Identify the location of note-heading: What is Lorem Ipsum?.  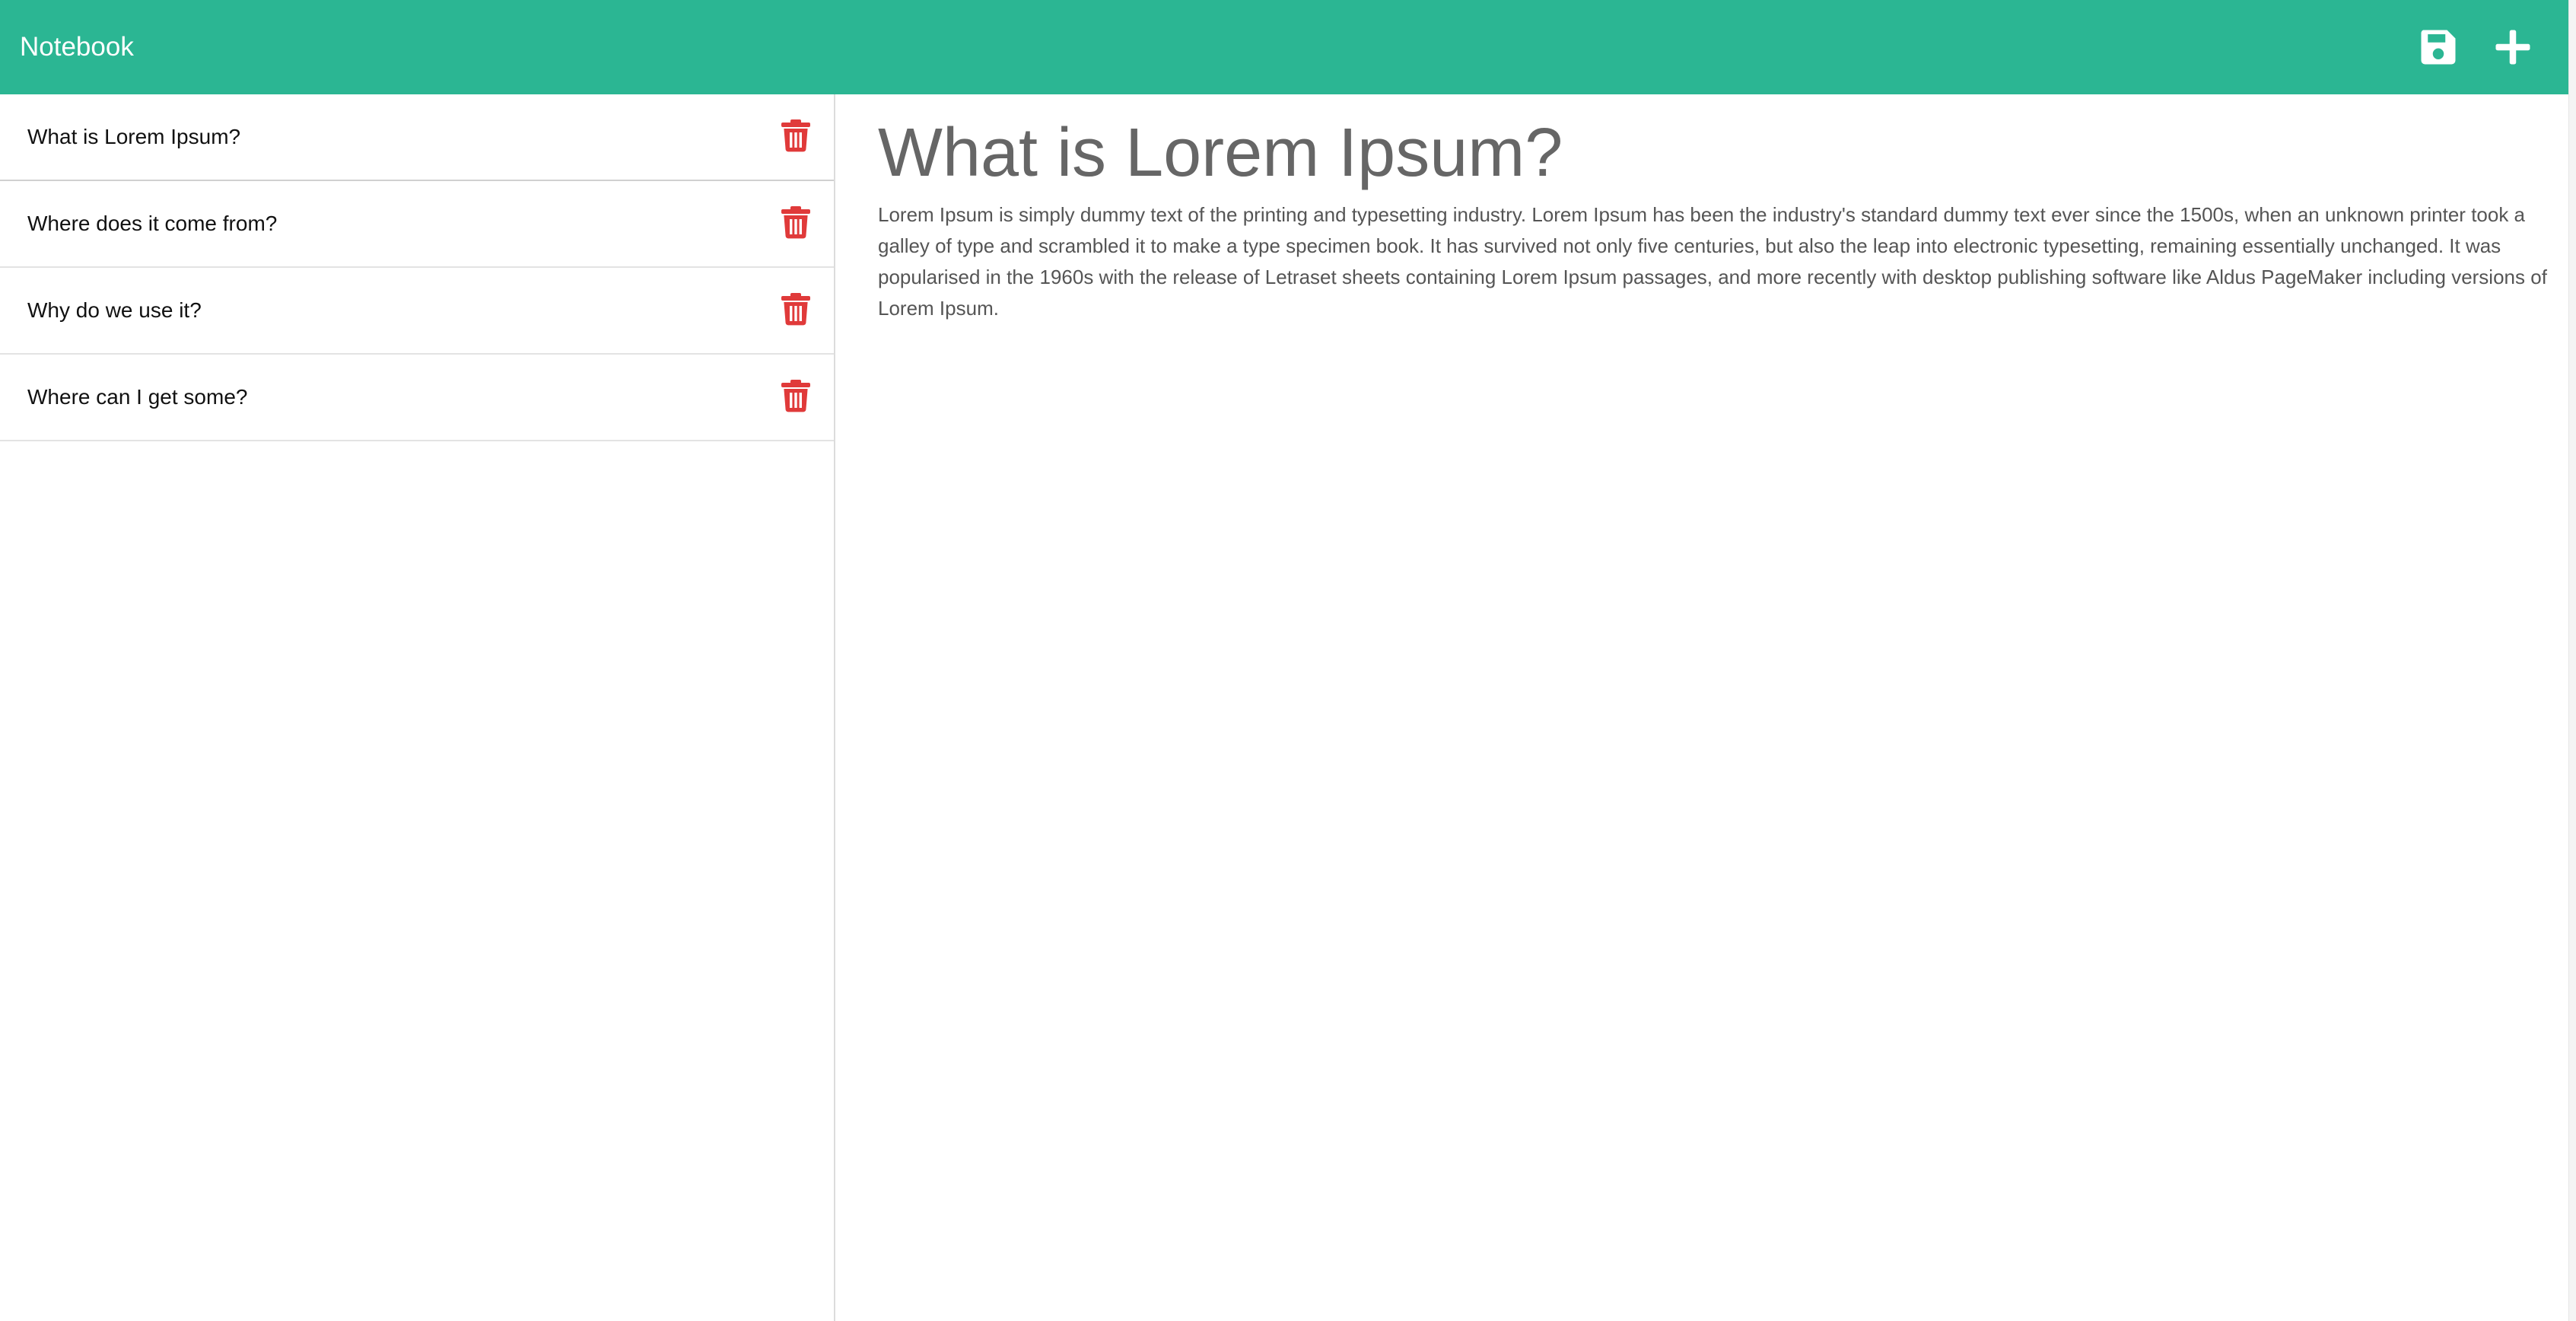
(1220, 153).